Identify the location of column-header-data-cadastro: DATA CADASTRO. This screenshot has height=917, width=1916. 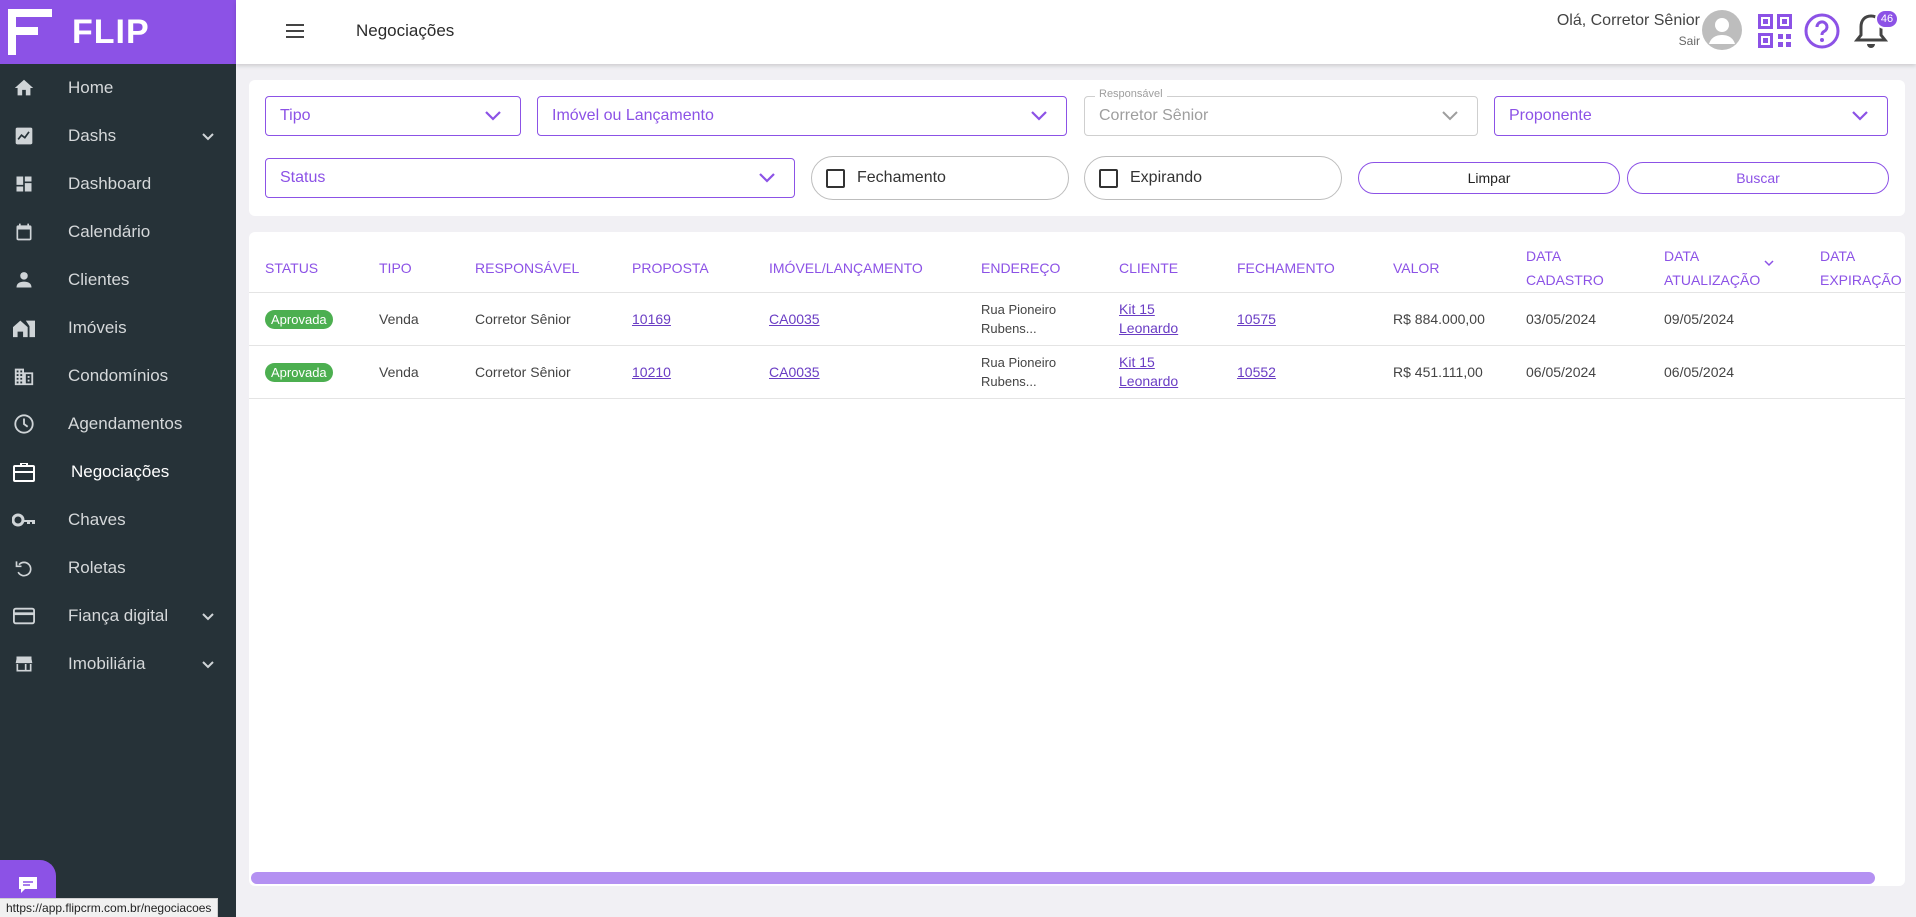
(1565, 268).